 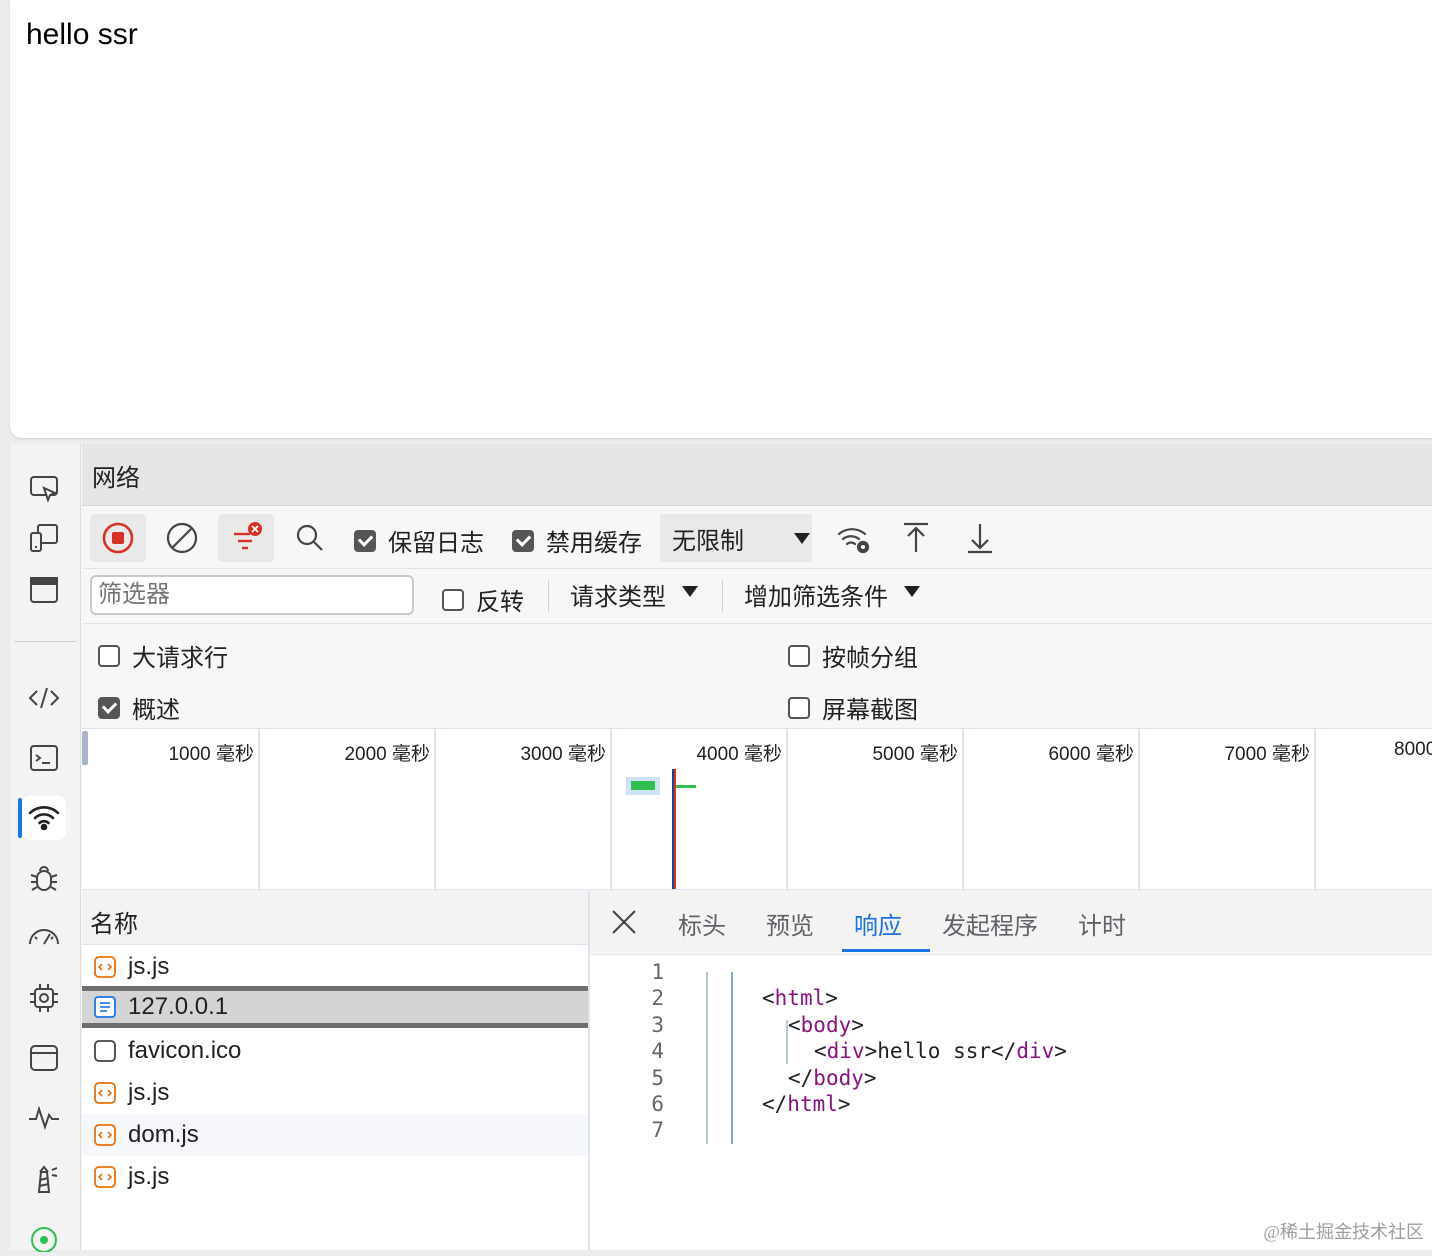 I want to click on filter-bar: 反转 请求类型 增加筛选条件, so click(x=757, y=596).